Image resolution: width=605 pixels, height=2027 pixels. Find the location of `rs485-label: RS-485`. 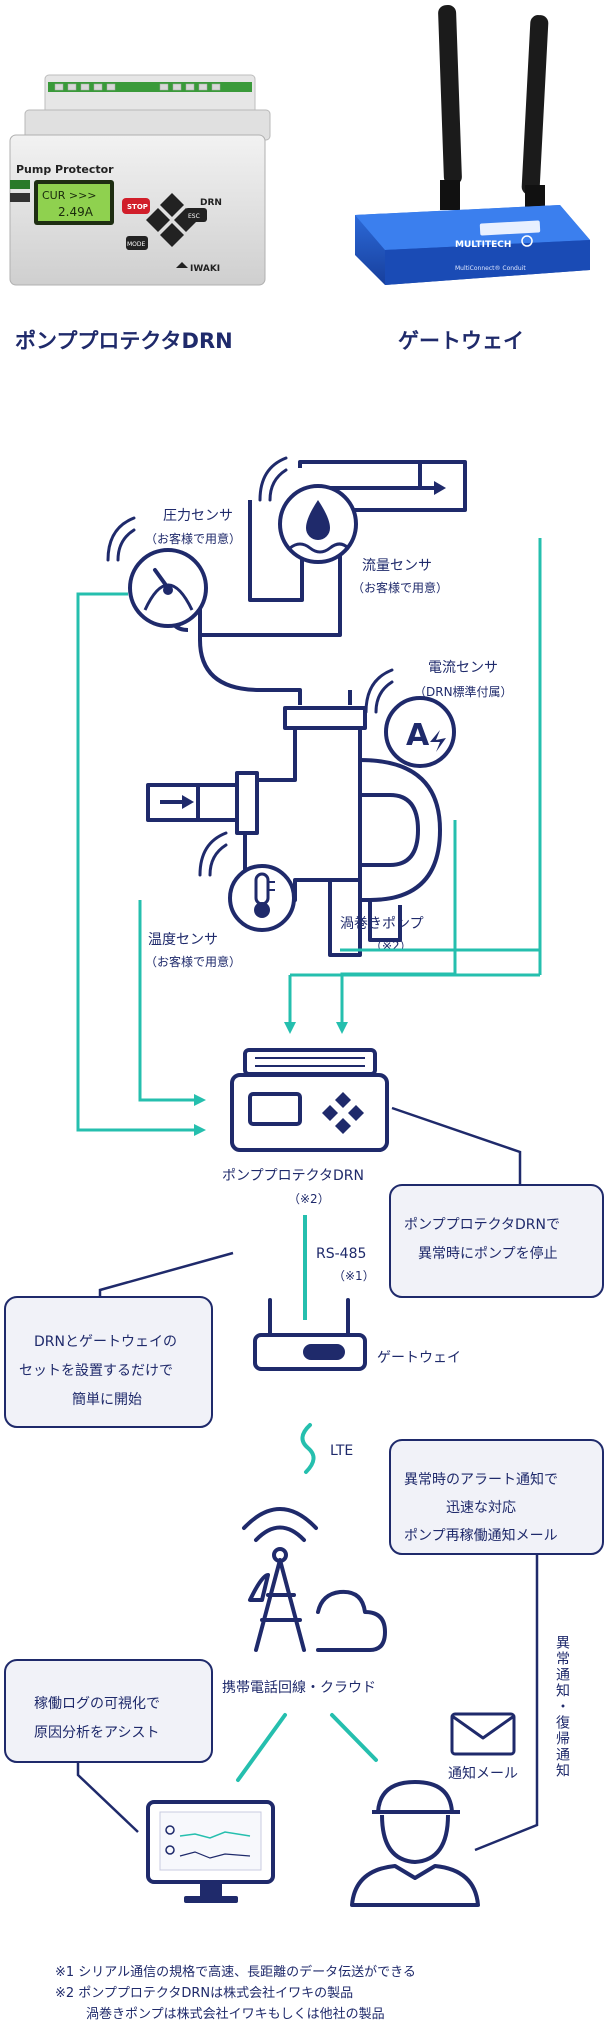

rs485-label: RS-485 is located at coordinates (341, 1254).